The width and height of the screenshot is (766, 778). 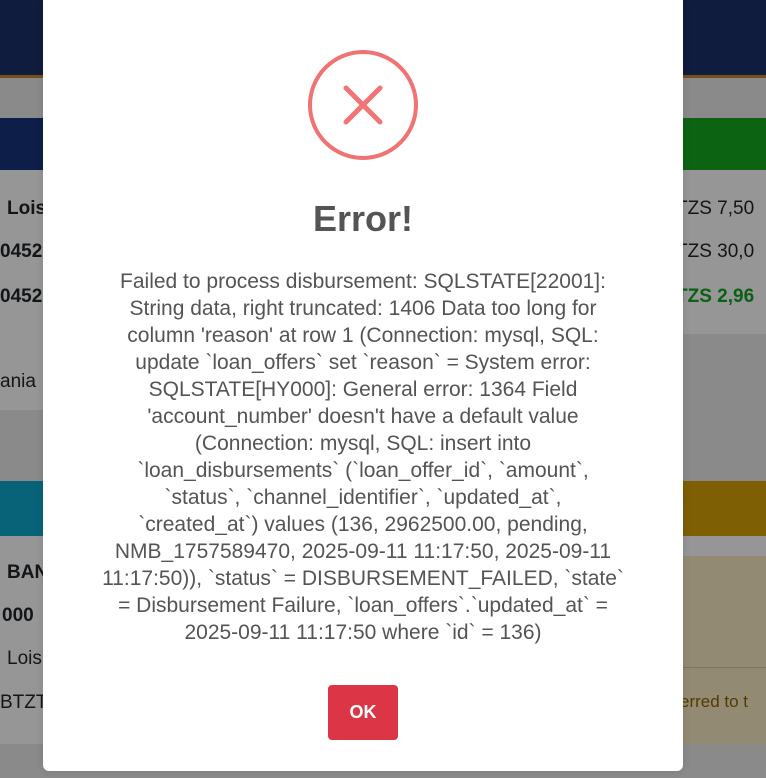 I want to click on ok-button: OK, so click(x=363, y=712).